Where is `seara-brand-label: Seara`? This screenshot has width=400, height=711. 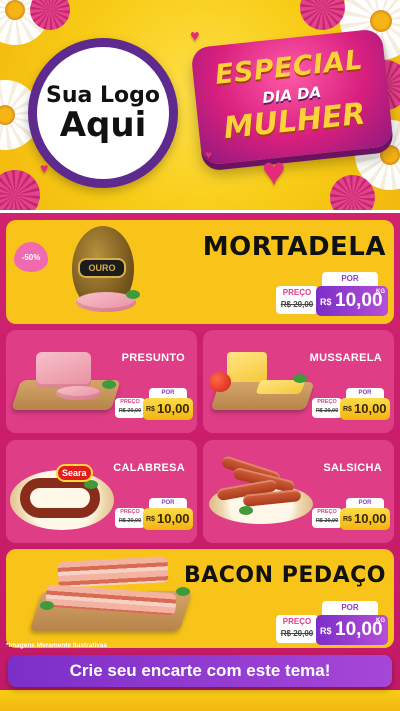 seara-brand-label: Seara is located at coordinates (74, 473).